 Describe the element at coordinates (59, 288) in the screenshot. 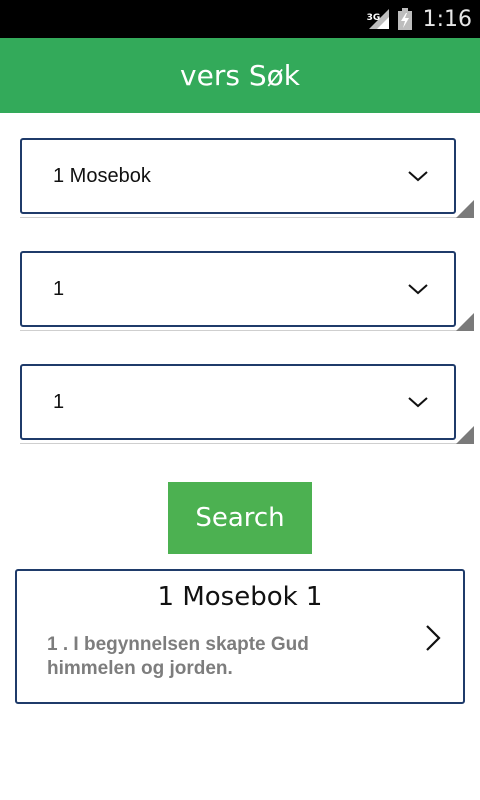

I see `chapter-select-value: 1` at that location.